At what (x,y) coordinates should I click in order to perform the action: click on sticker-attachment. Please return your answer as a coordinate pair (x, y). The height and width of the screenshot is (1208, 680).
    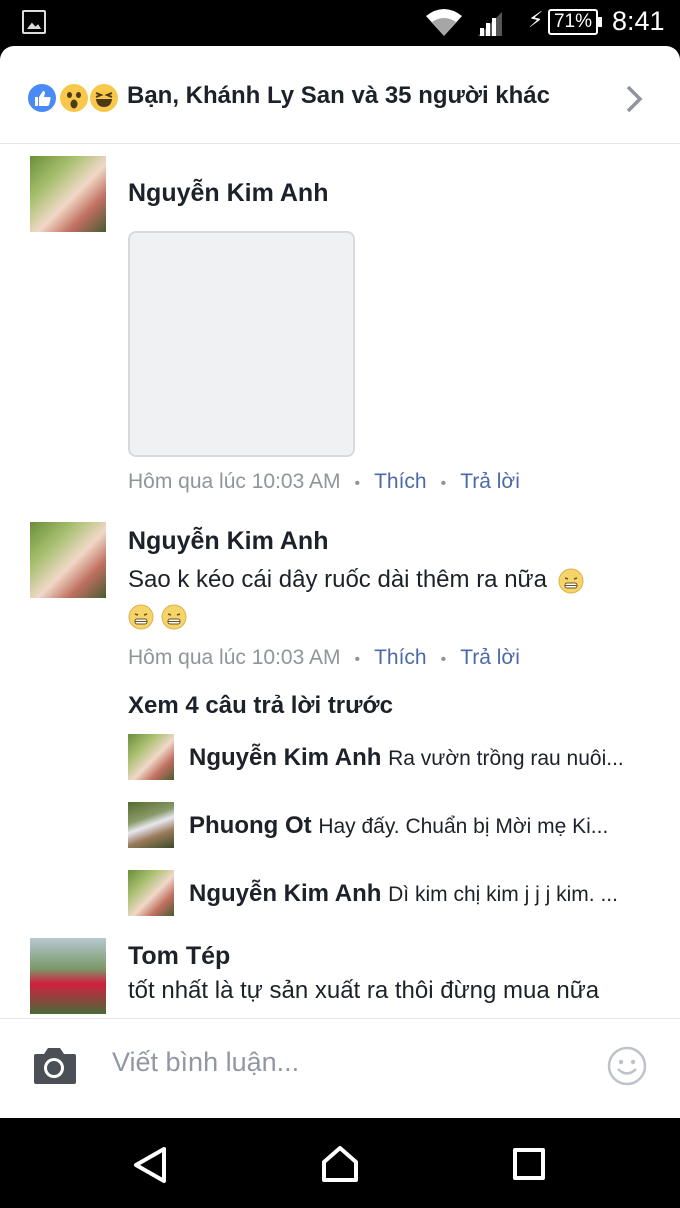
    Looking at the image, I should click on (241, 344).